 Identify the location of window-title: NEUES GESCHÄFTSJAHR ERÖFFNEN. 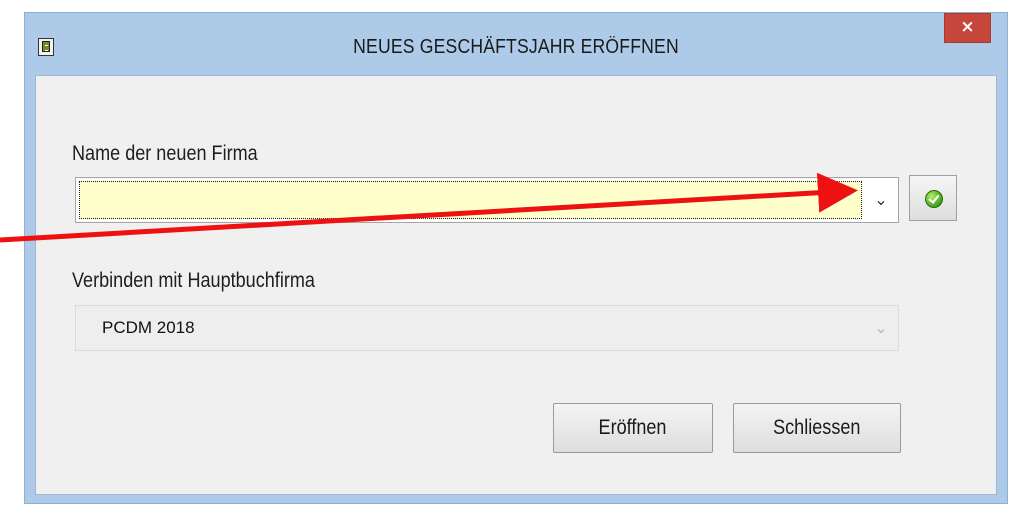
(516, 47).